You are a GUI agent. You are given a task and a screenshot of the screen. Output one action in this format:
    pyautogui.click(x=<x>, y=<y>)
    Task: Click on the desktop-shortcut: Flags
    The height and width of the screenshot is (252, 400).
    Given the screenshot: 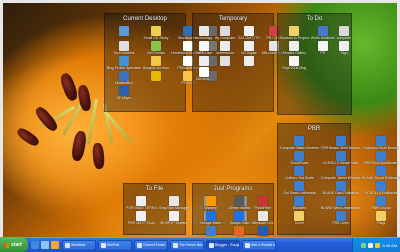 What is the action you would take?
    pyautogui.click(x=381, y=218)
    